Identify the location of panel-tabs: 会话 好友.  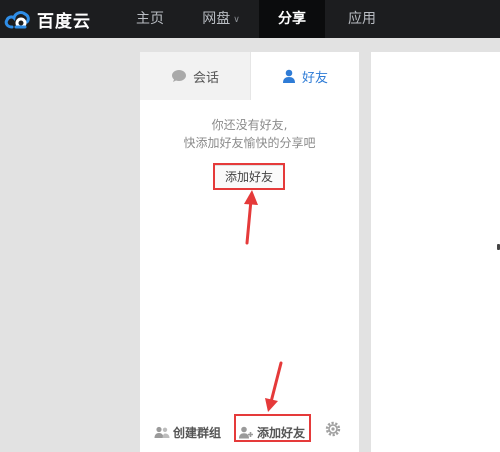
(249, 76).